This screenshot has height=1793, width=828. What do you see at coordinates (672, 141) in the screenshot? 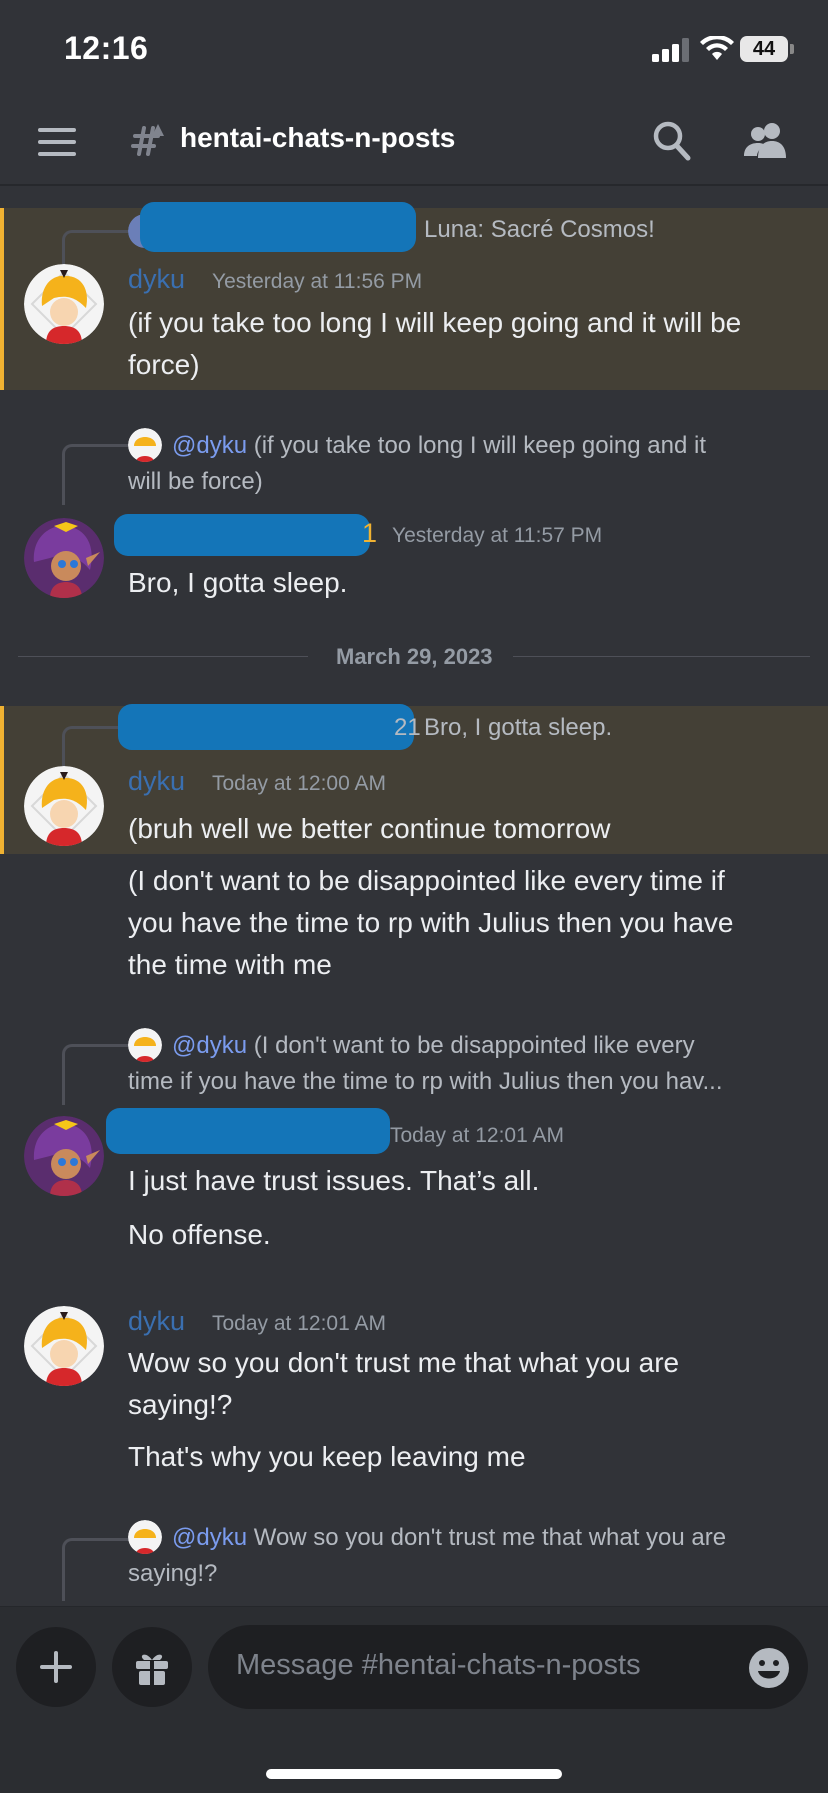
I see `search-icon` at bounding box center [672, 141].